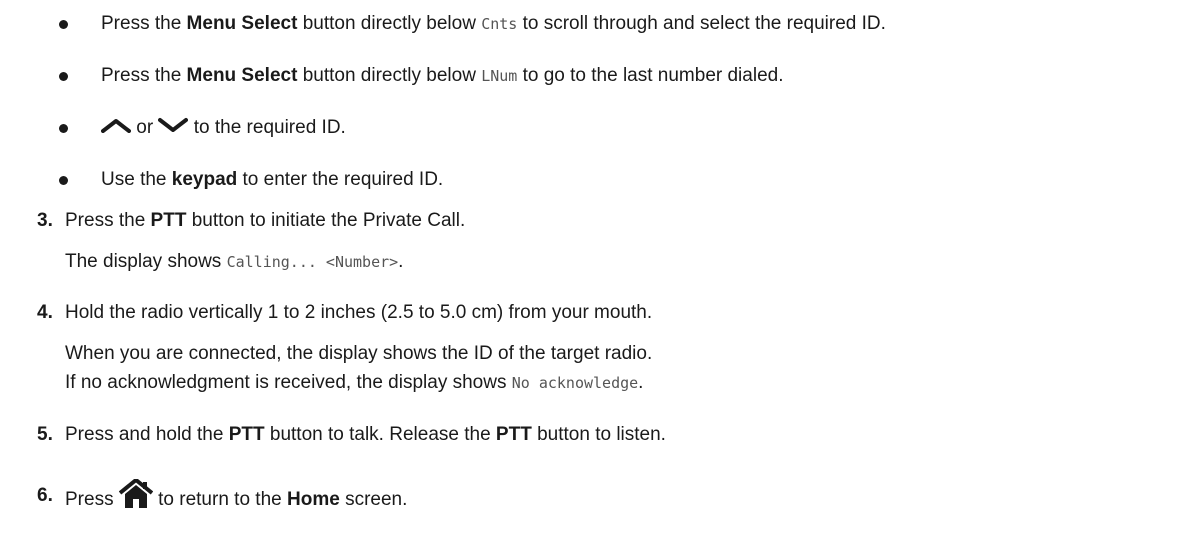 The width and height of the screenshot is (1201, 534). Describe the element at coordinates (136, 499) in the screenshot. I see `home-icon` at that location.